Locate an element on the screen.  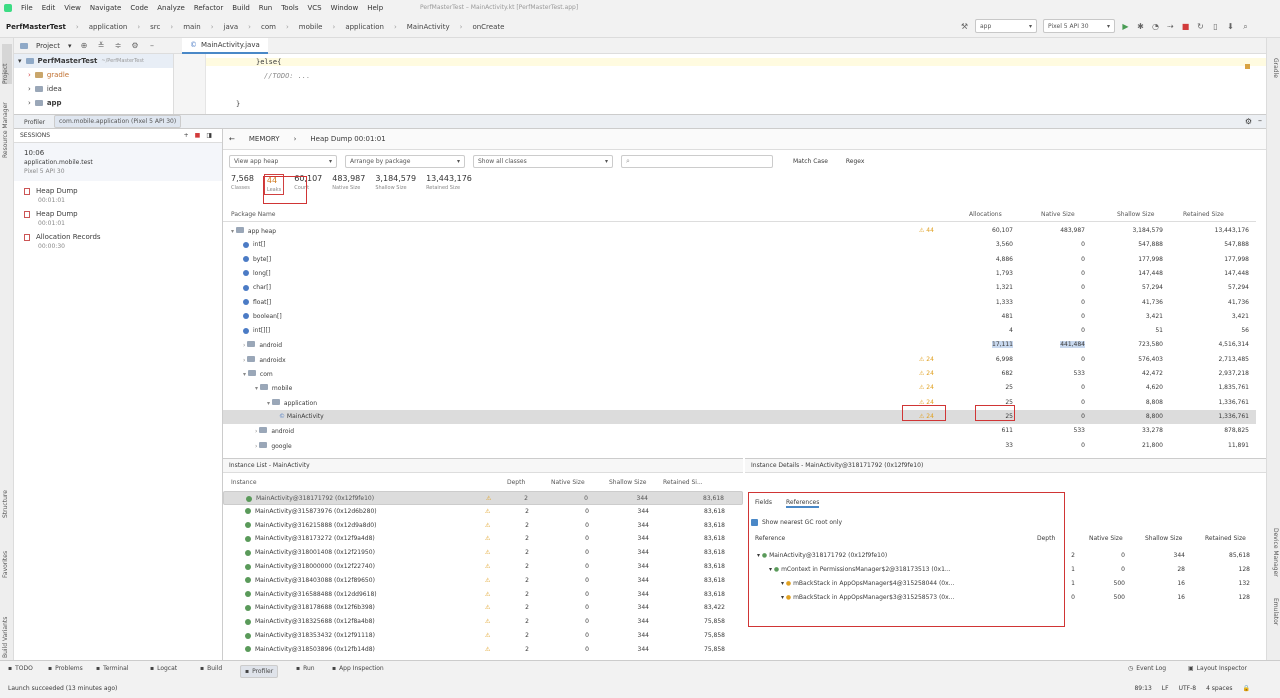
breadcrumb-project: PerfMasterTest is located at coordinates (36, 27).